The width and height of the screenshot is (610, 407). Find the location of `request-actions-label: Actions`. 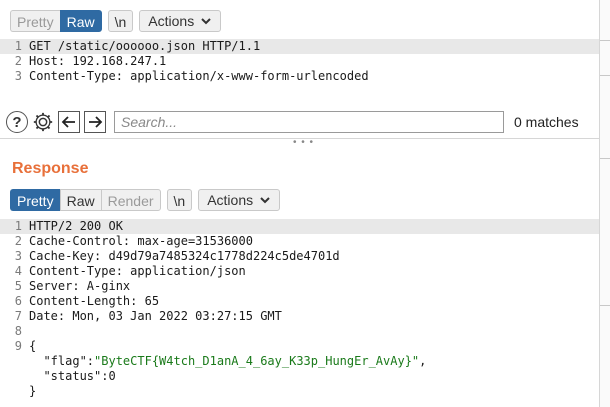

request-actions-label: Actions is located at coordinates (171, 21).